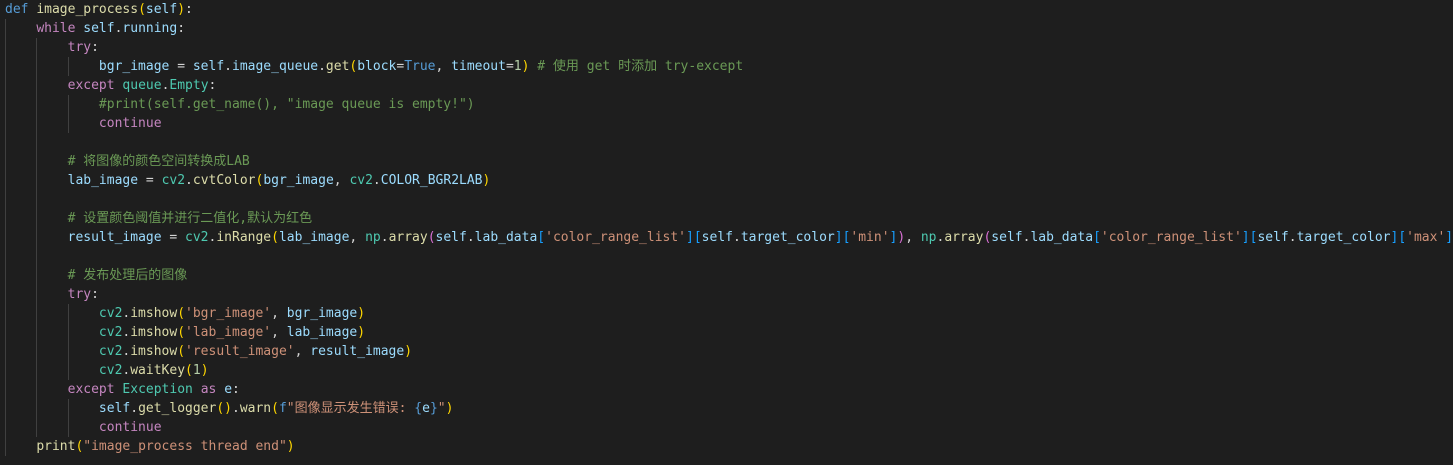 The image size is (1453, 465). I want to click on code-token: waitKey, so click(158, 370).